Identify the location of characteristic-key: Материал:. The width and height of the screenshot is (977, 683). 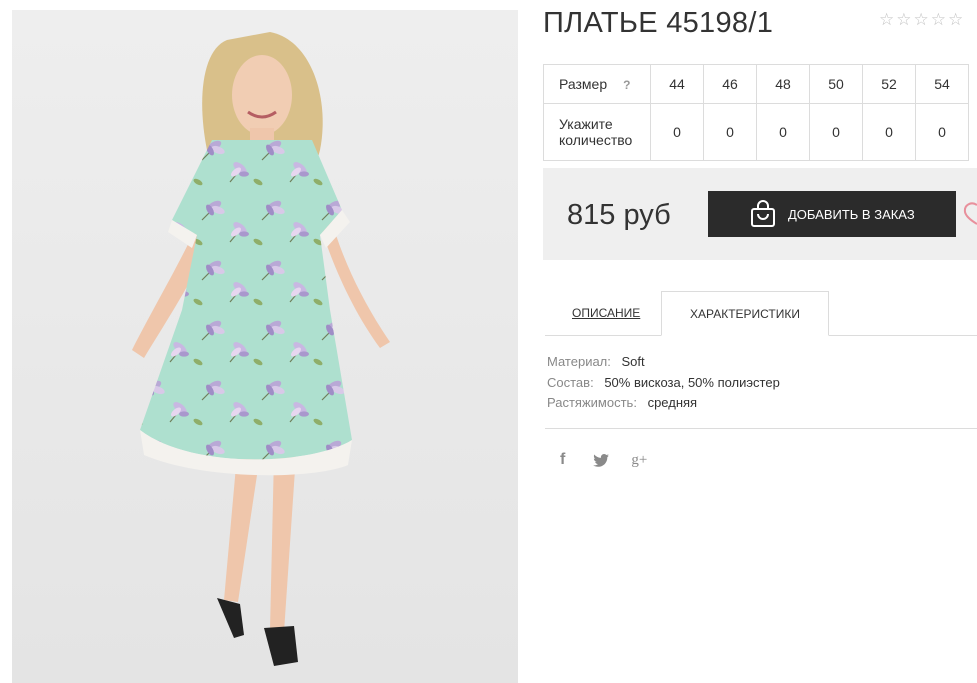
(579, 361).